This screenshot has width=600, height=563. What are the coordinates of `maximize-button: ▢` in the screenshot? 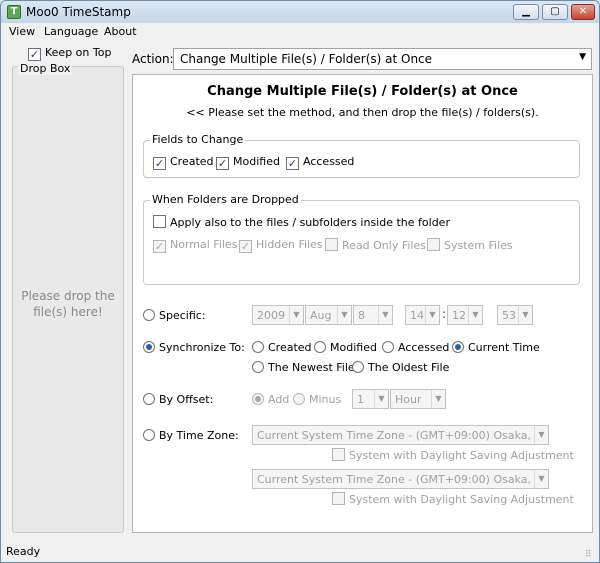 It's located at (555, 12).